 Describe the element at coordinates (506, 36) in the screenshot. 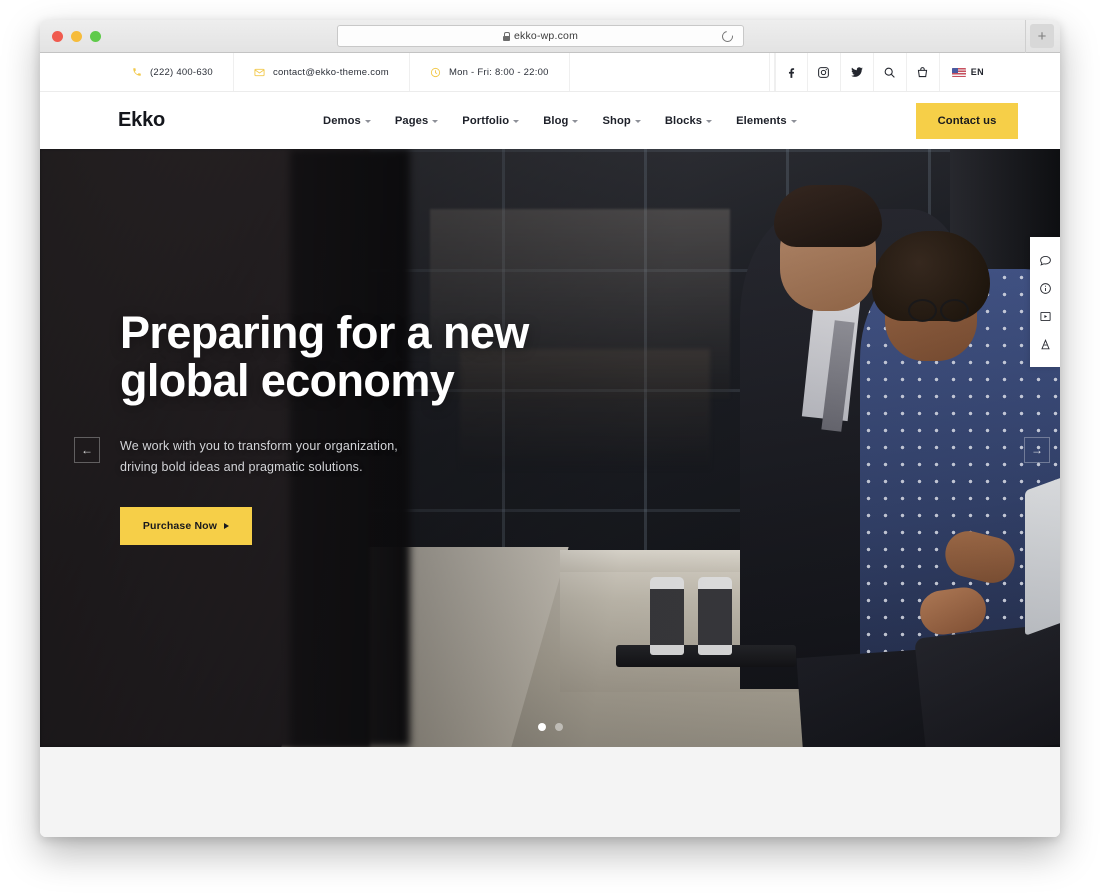

I see `lock-icon` at that location.